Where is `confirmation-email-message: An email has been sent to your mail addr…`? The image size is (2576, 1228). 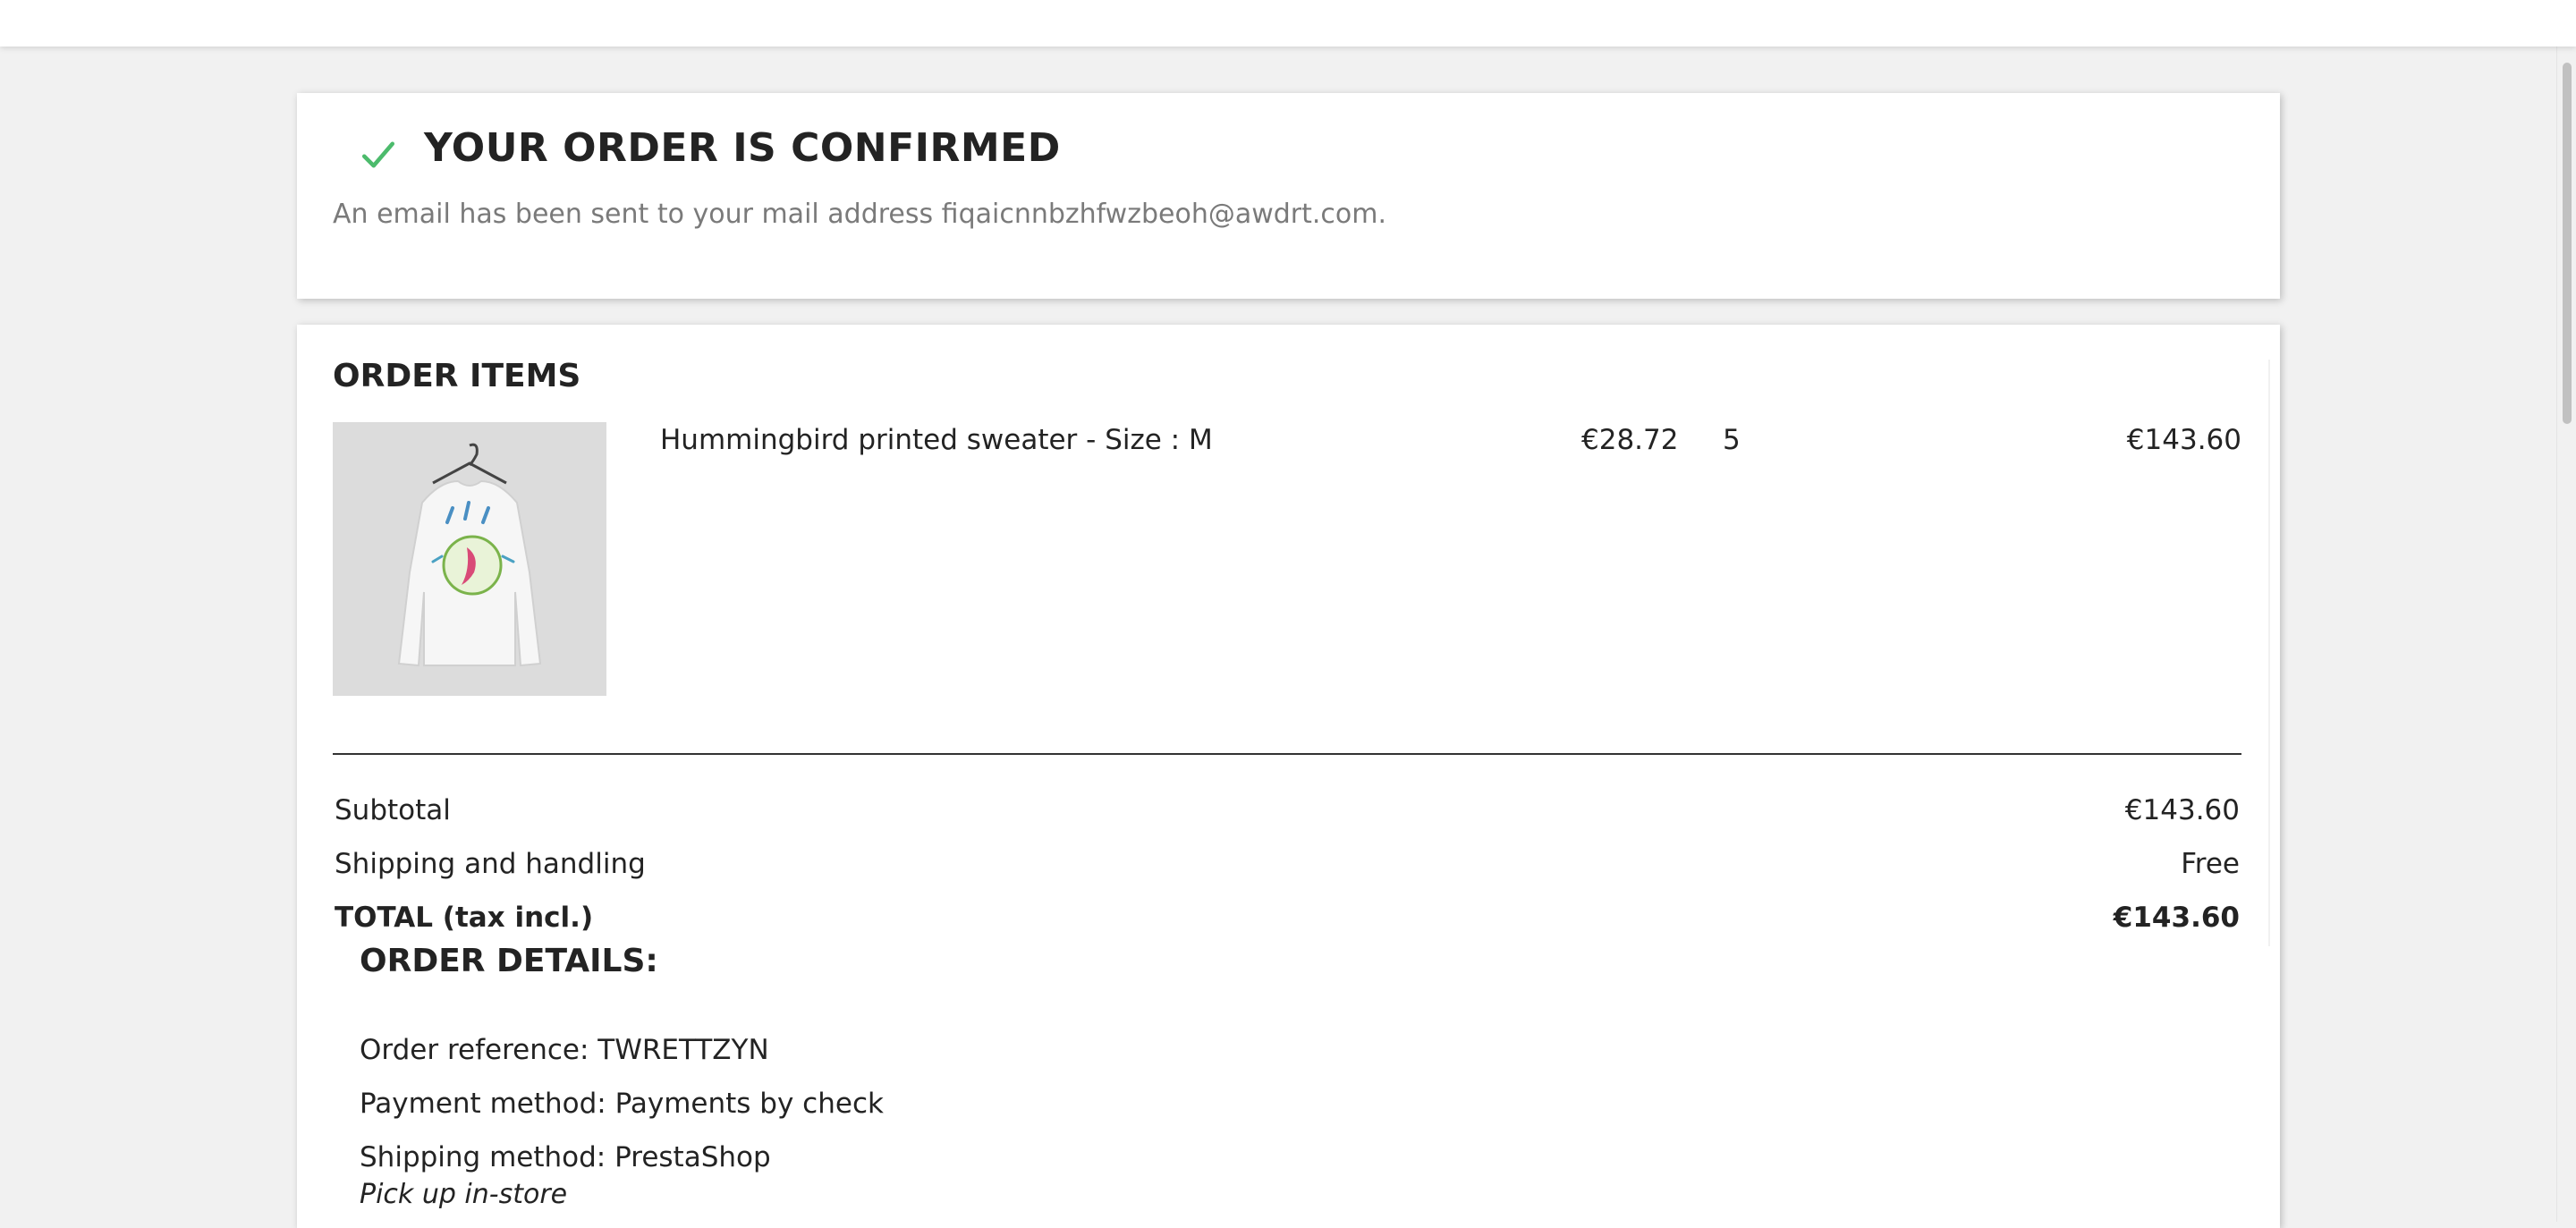
confirmation-email-message: An email has been sent to your mail addr… is located at coordinates (860, 214).